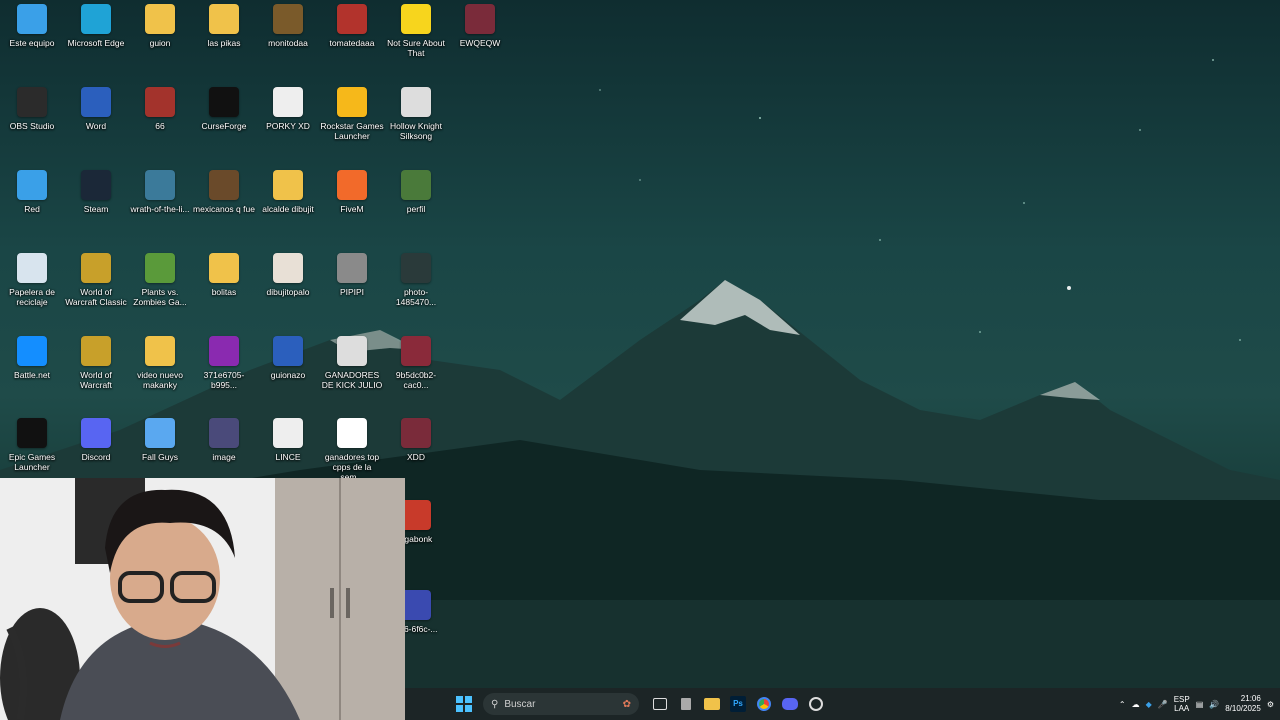 The width and height of the screenshot is (1280, 720). Describe the element at coordinates (160, 457) in the screenshot. I see `desktop-icon-label: Fall Guys` at that location.